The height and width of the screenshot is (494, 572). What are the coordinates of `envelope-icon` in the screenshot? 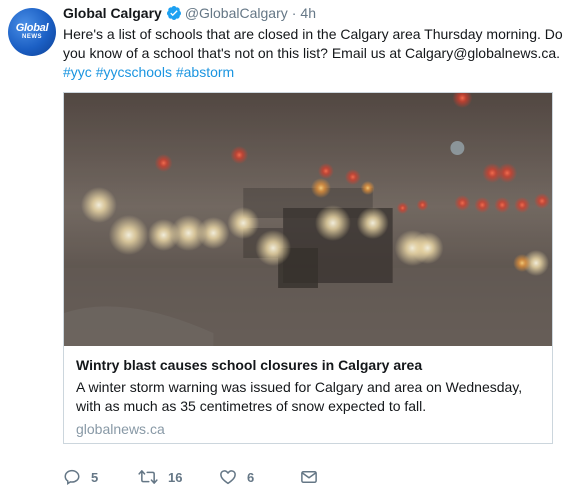 It's located at (309, 477).